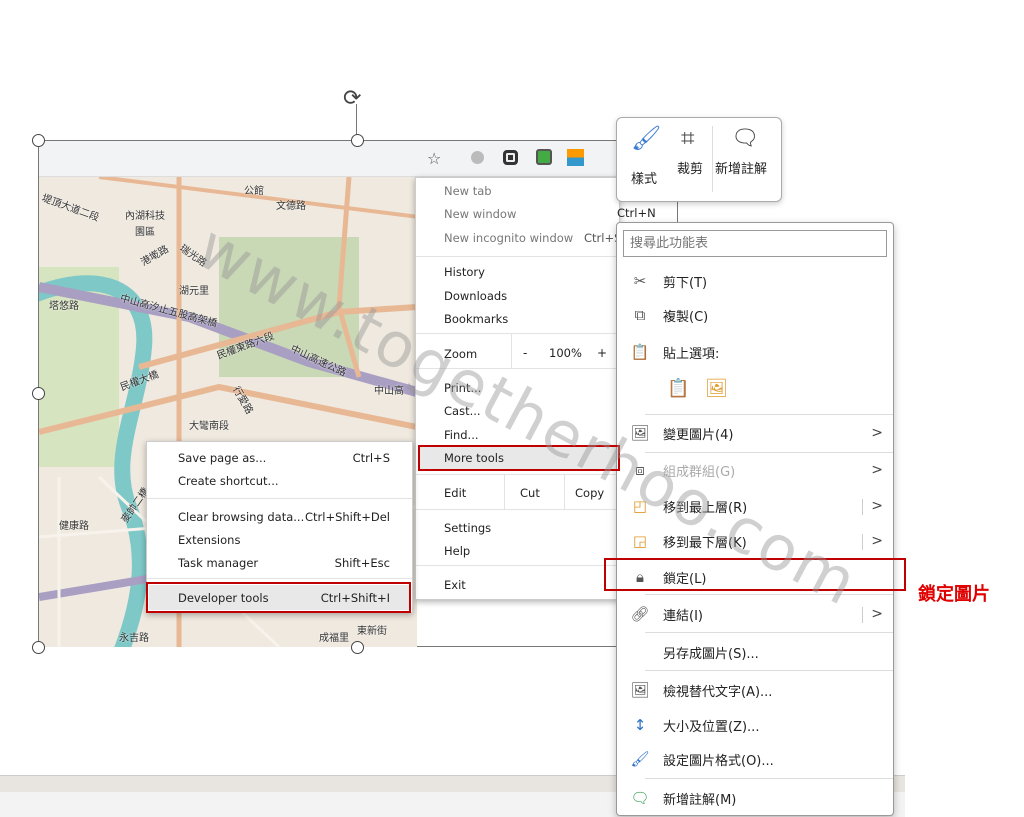  I want to click on bookmark-star-icon: ☆, so click(434, 158).